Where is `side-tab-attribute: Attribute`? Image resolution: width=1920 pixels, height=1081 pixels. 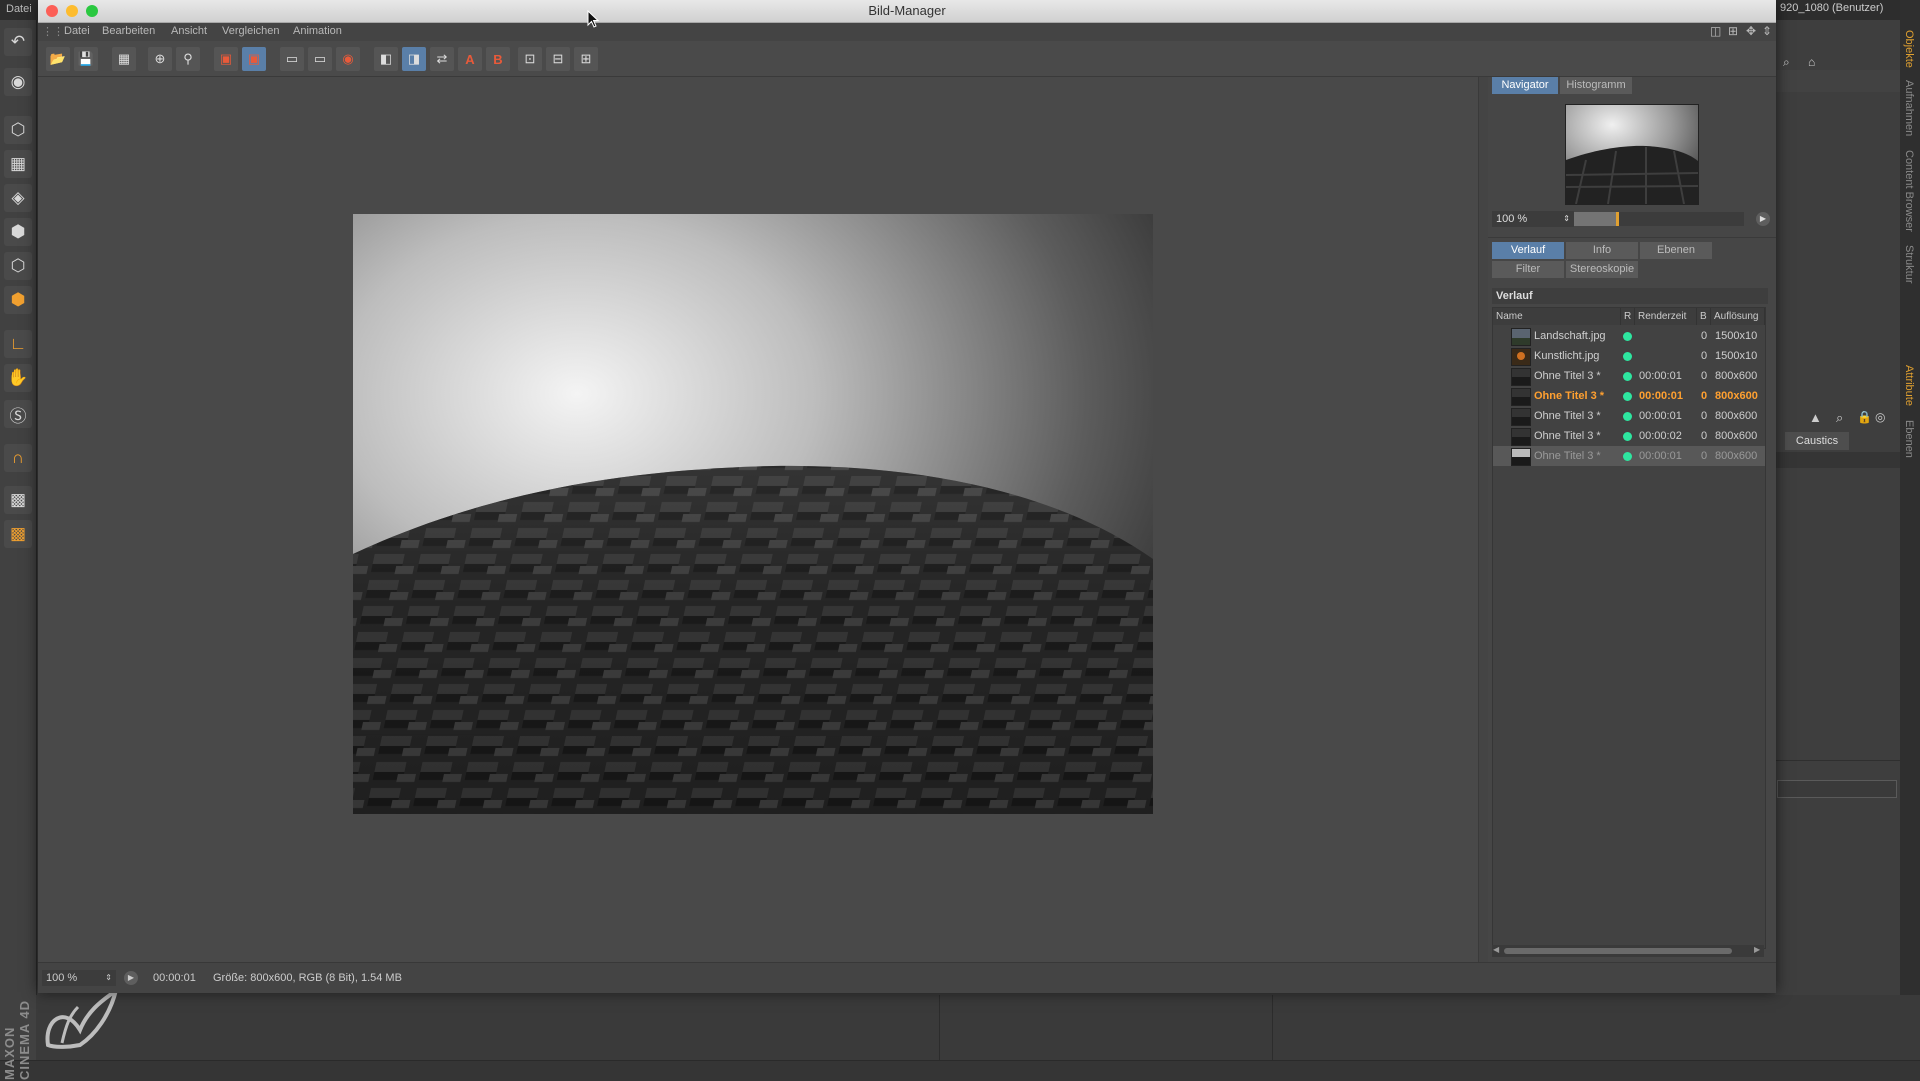 side-tab-attribute: Attribute is located at coordinates (1909, 385).